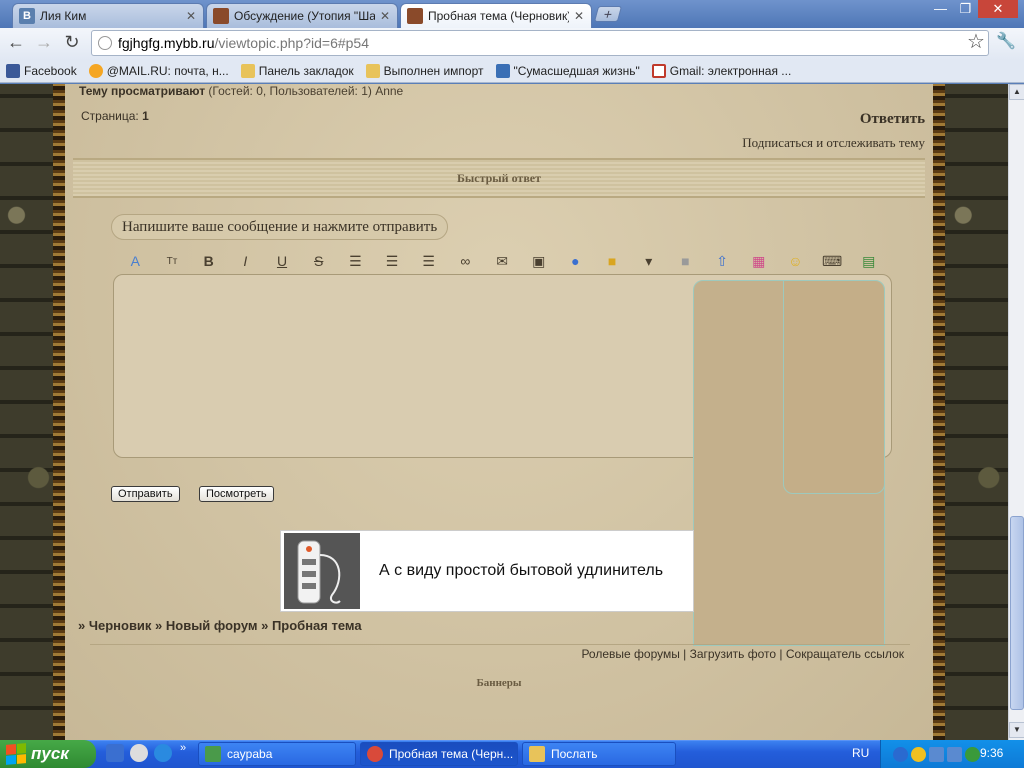 This screenshot has height=768, width=1024. I want to click on bookmark-folder-panel: Панель закладок, so click(297, 71).